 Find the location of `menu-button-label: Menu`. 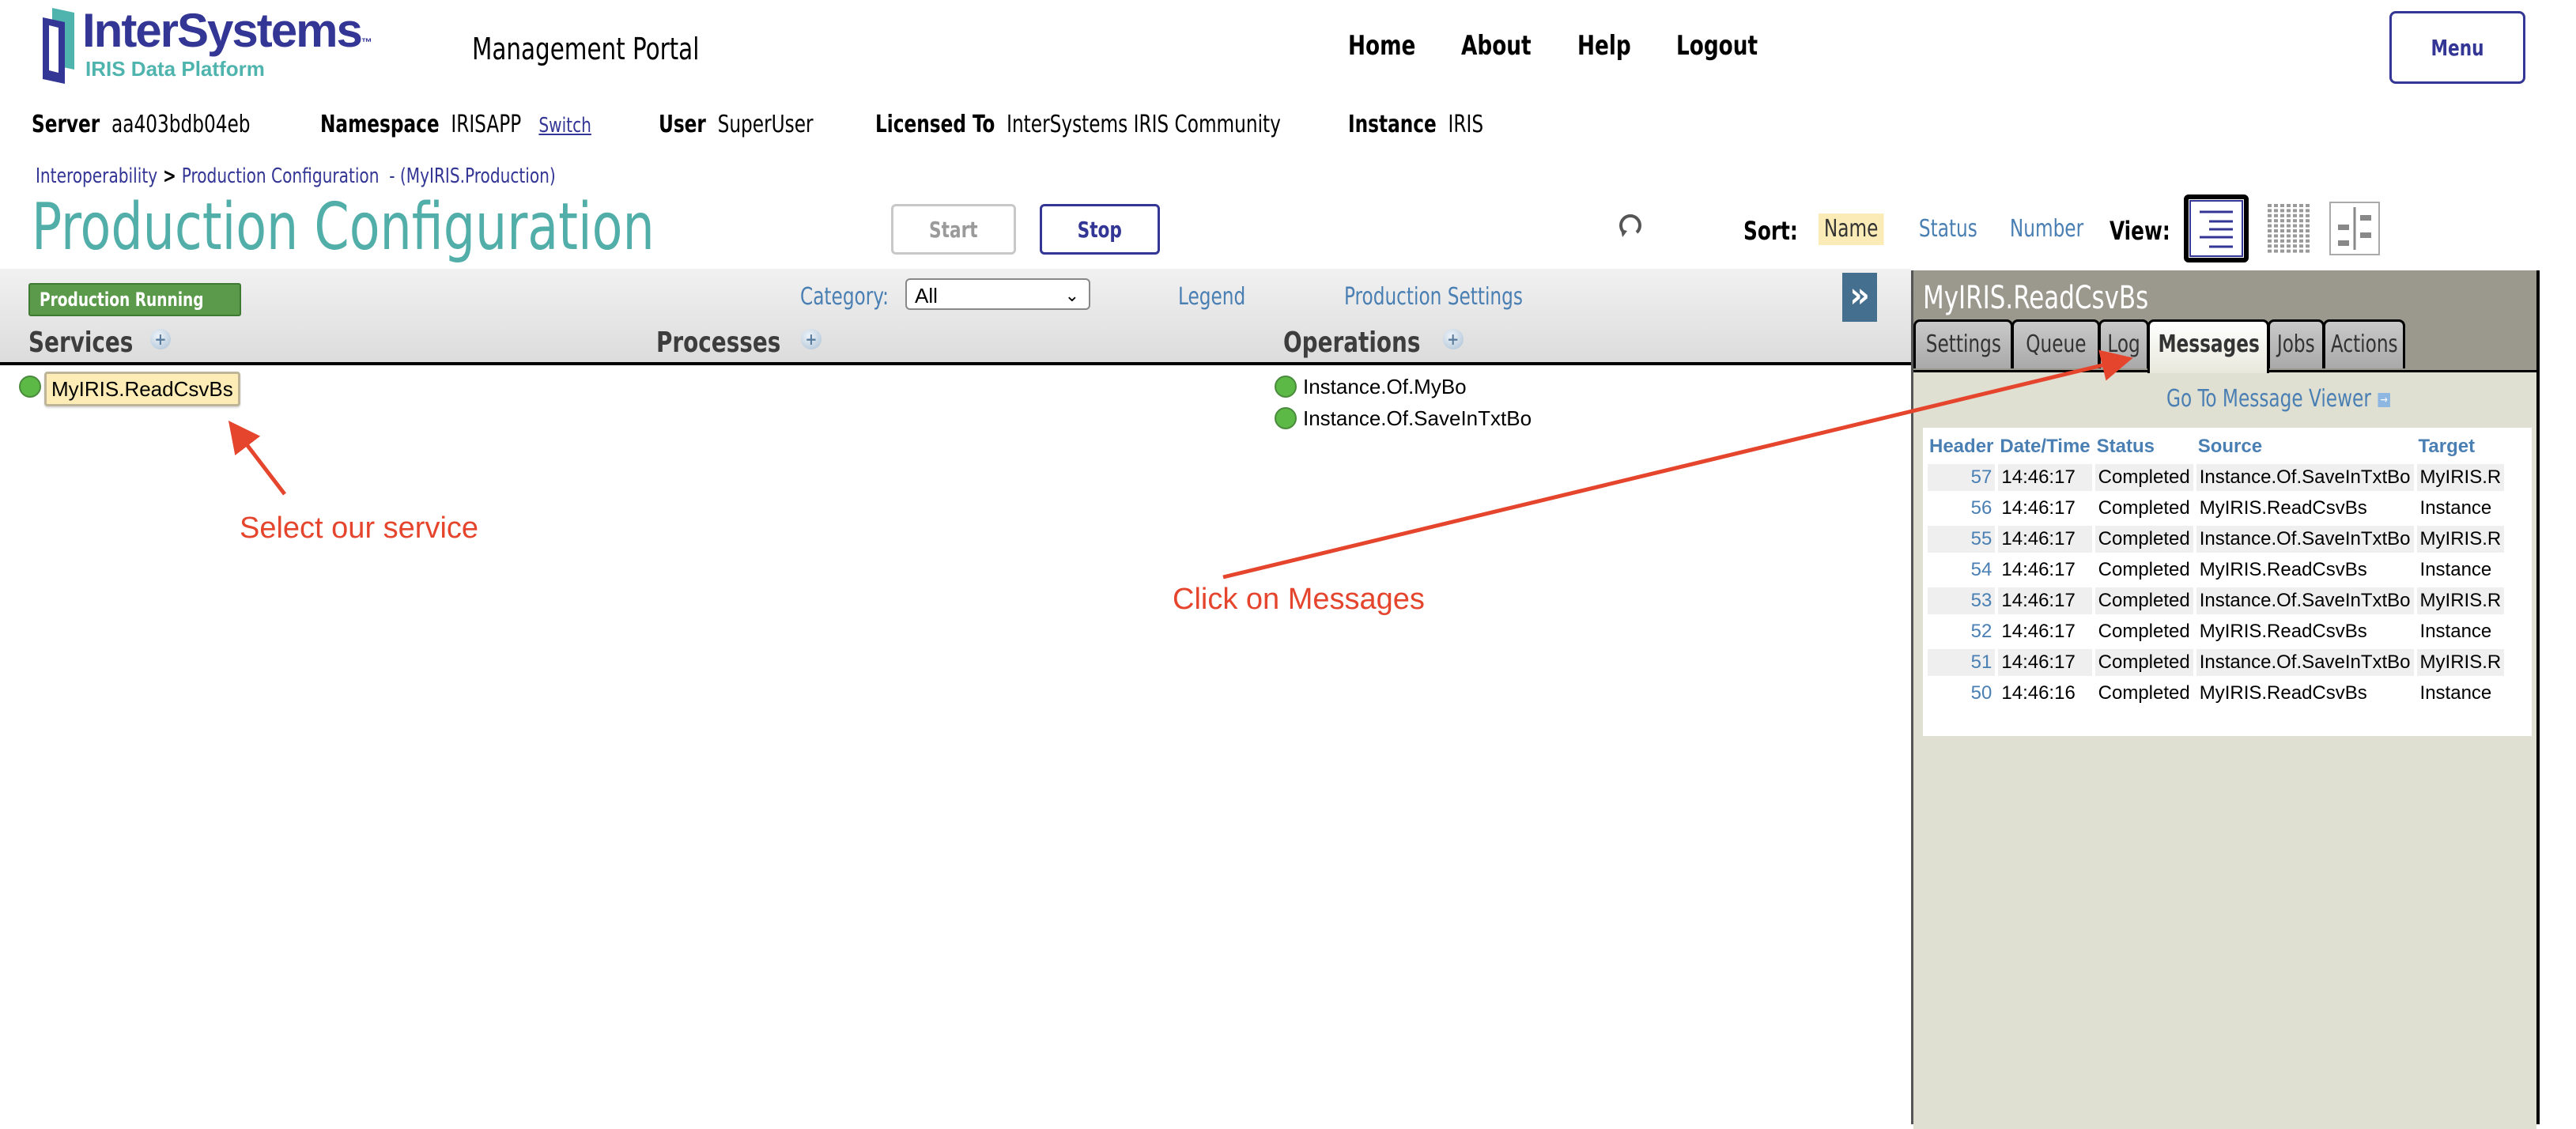

menu-button-label: Menu is located at coordinates (2457, 47).